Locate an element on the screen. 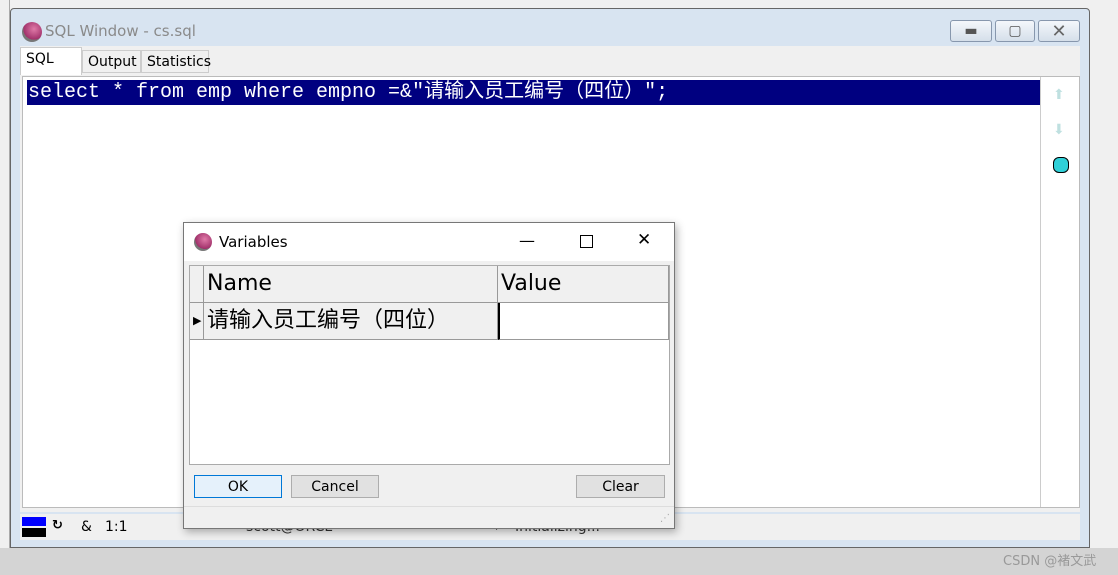 The height and width of the screenshot is (575, 1118). cancel-button: Cancel is located at coordinates (335, 486).